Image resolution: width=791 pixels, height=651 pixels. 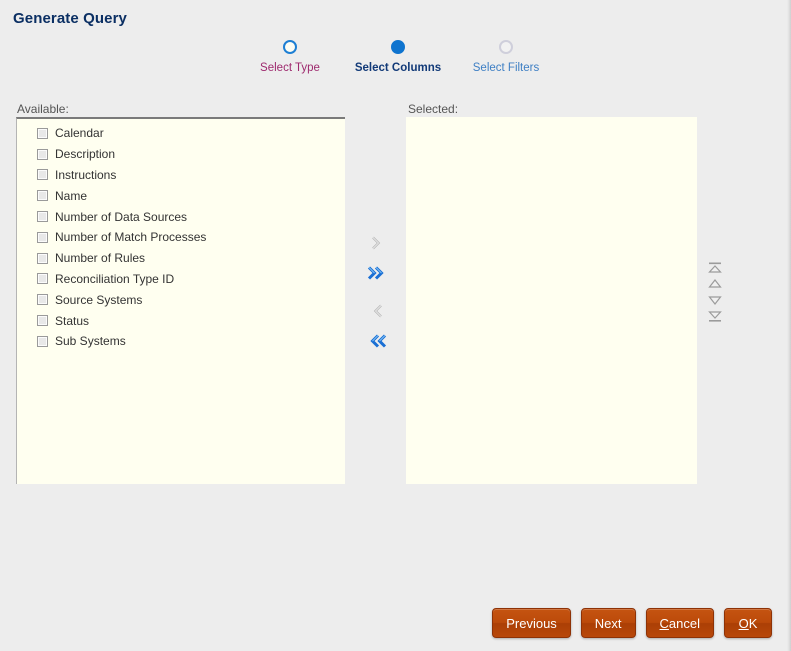 I want to click on available-column-item: Name, so click(x=181, y=195).